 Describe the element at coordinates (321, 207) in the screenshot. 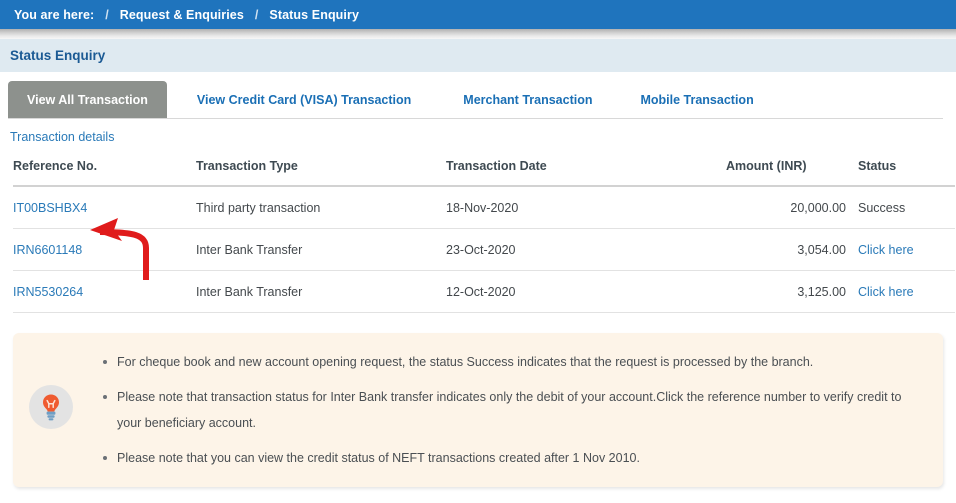

I see `cell-transaction-type: Third party transaction` at that location.